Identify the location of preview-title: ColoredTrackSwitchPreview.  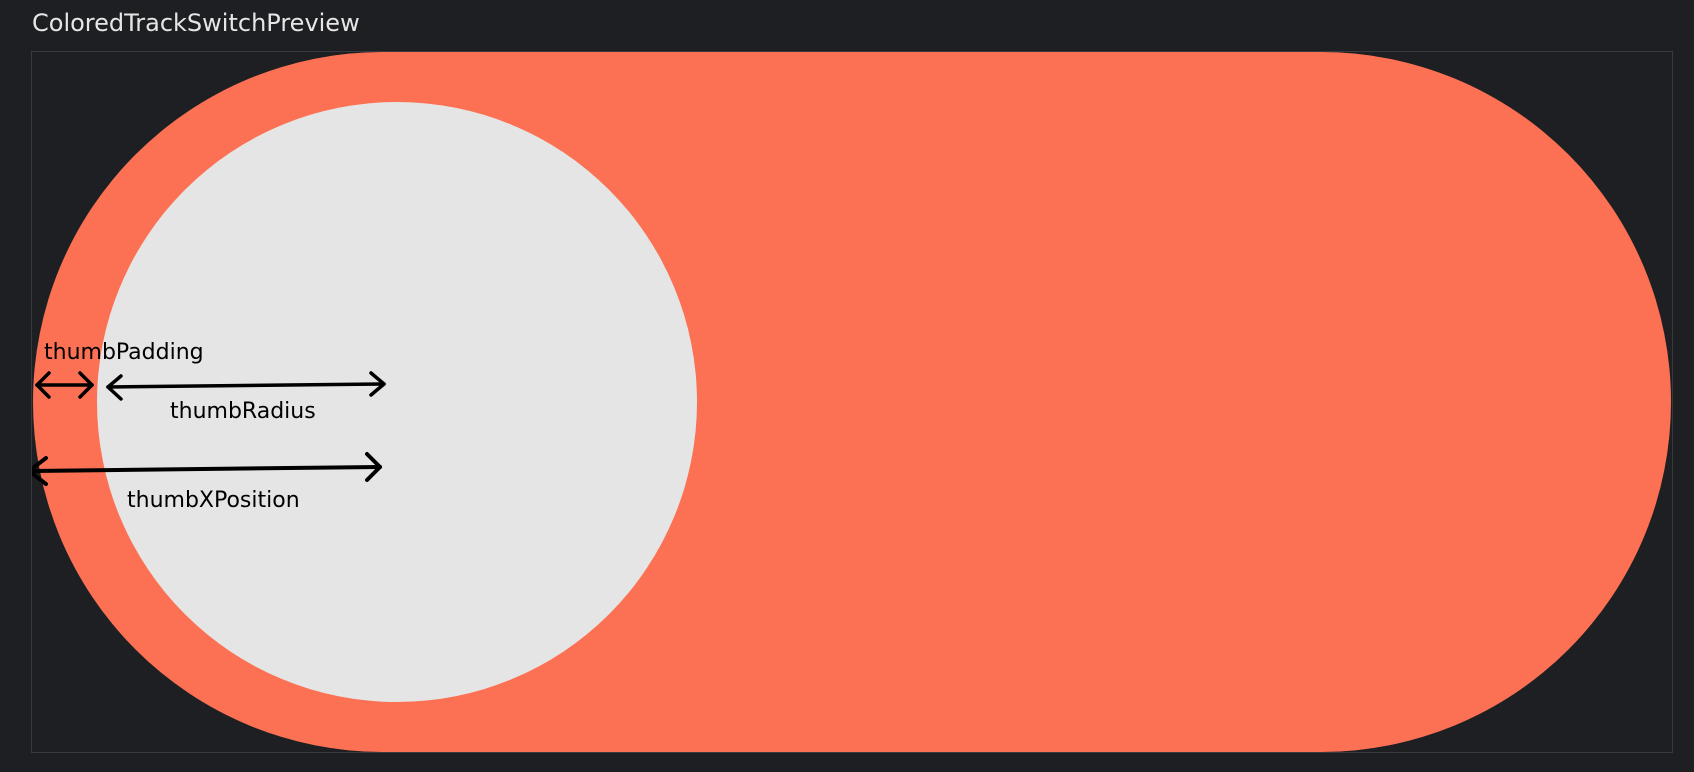
(196, 23).